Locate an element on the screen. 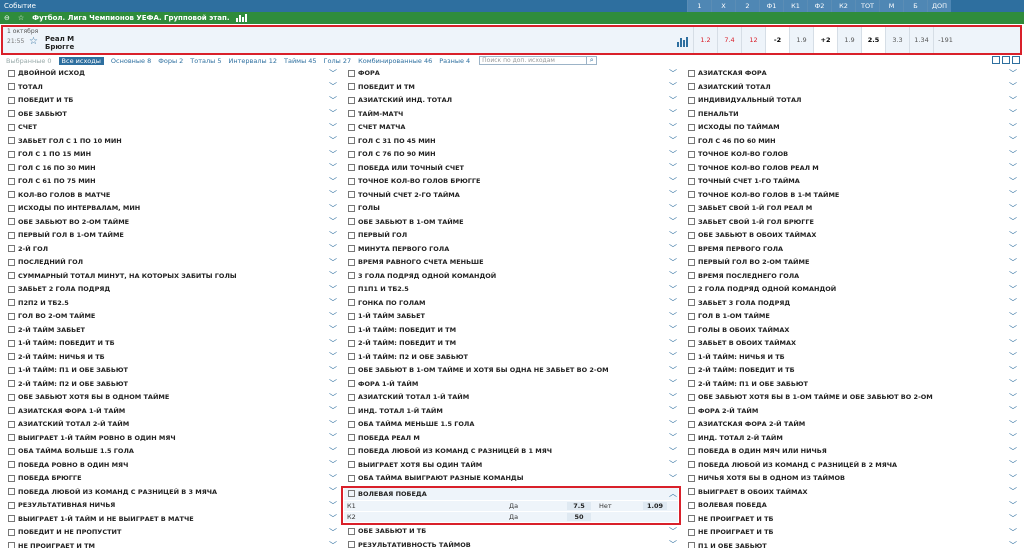 The height and width of the screenshot is (548, 1024). odds-cell: 2.5 is located at coordinates (873, 40).